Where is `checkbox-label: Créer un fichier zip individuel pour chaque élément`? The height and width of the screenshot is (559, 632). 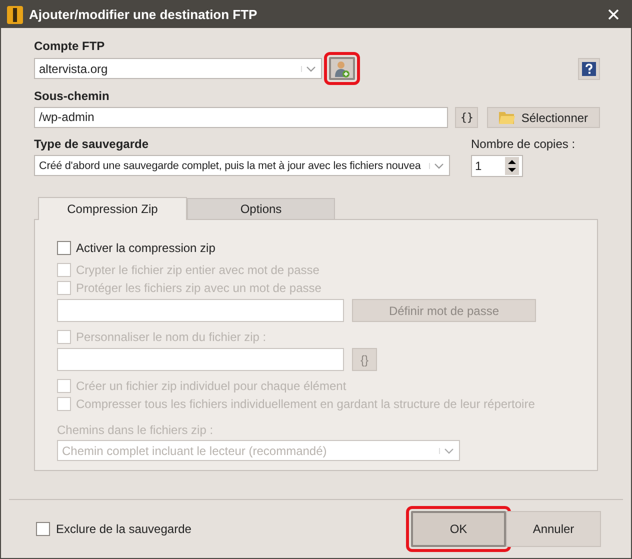 checkbox-label: Créer un fichier zip individuel pour chaque élément is located at coordinates (211, 386).